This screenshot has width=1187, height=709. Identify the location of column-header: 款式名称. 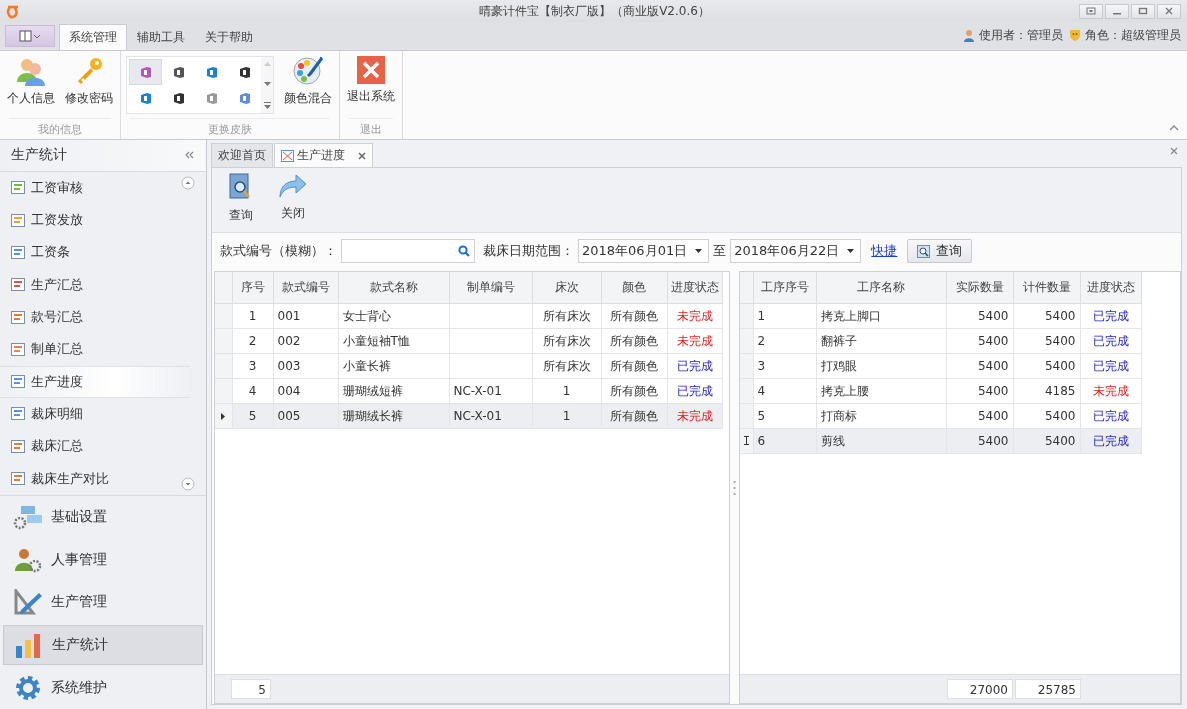
(393, 288).